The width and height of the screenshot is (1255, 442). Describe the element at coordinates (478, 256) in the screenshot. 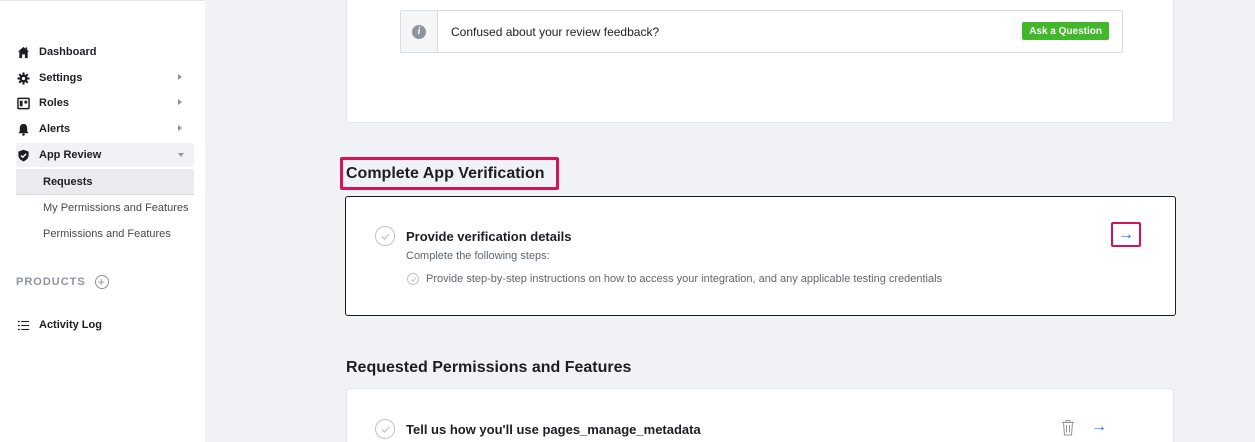

I see `verification-item-subtitle: Complete the following steps:` at that location.